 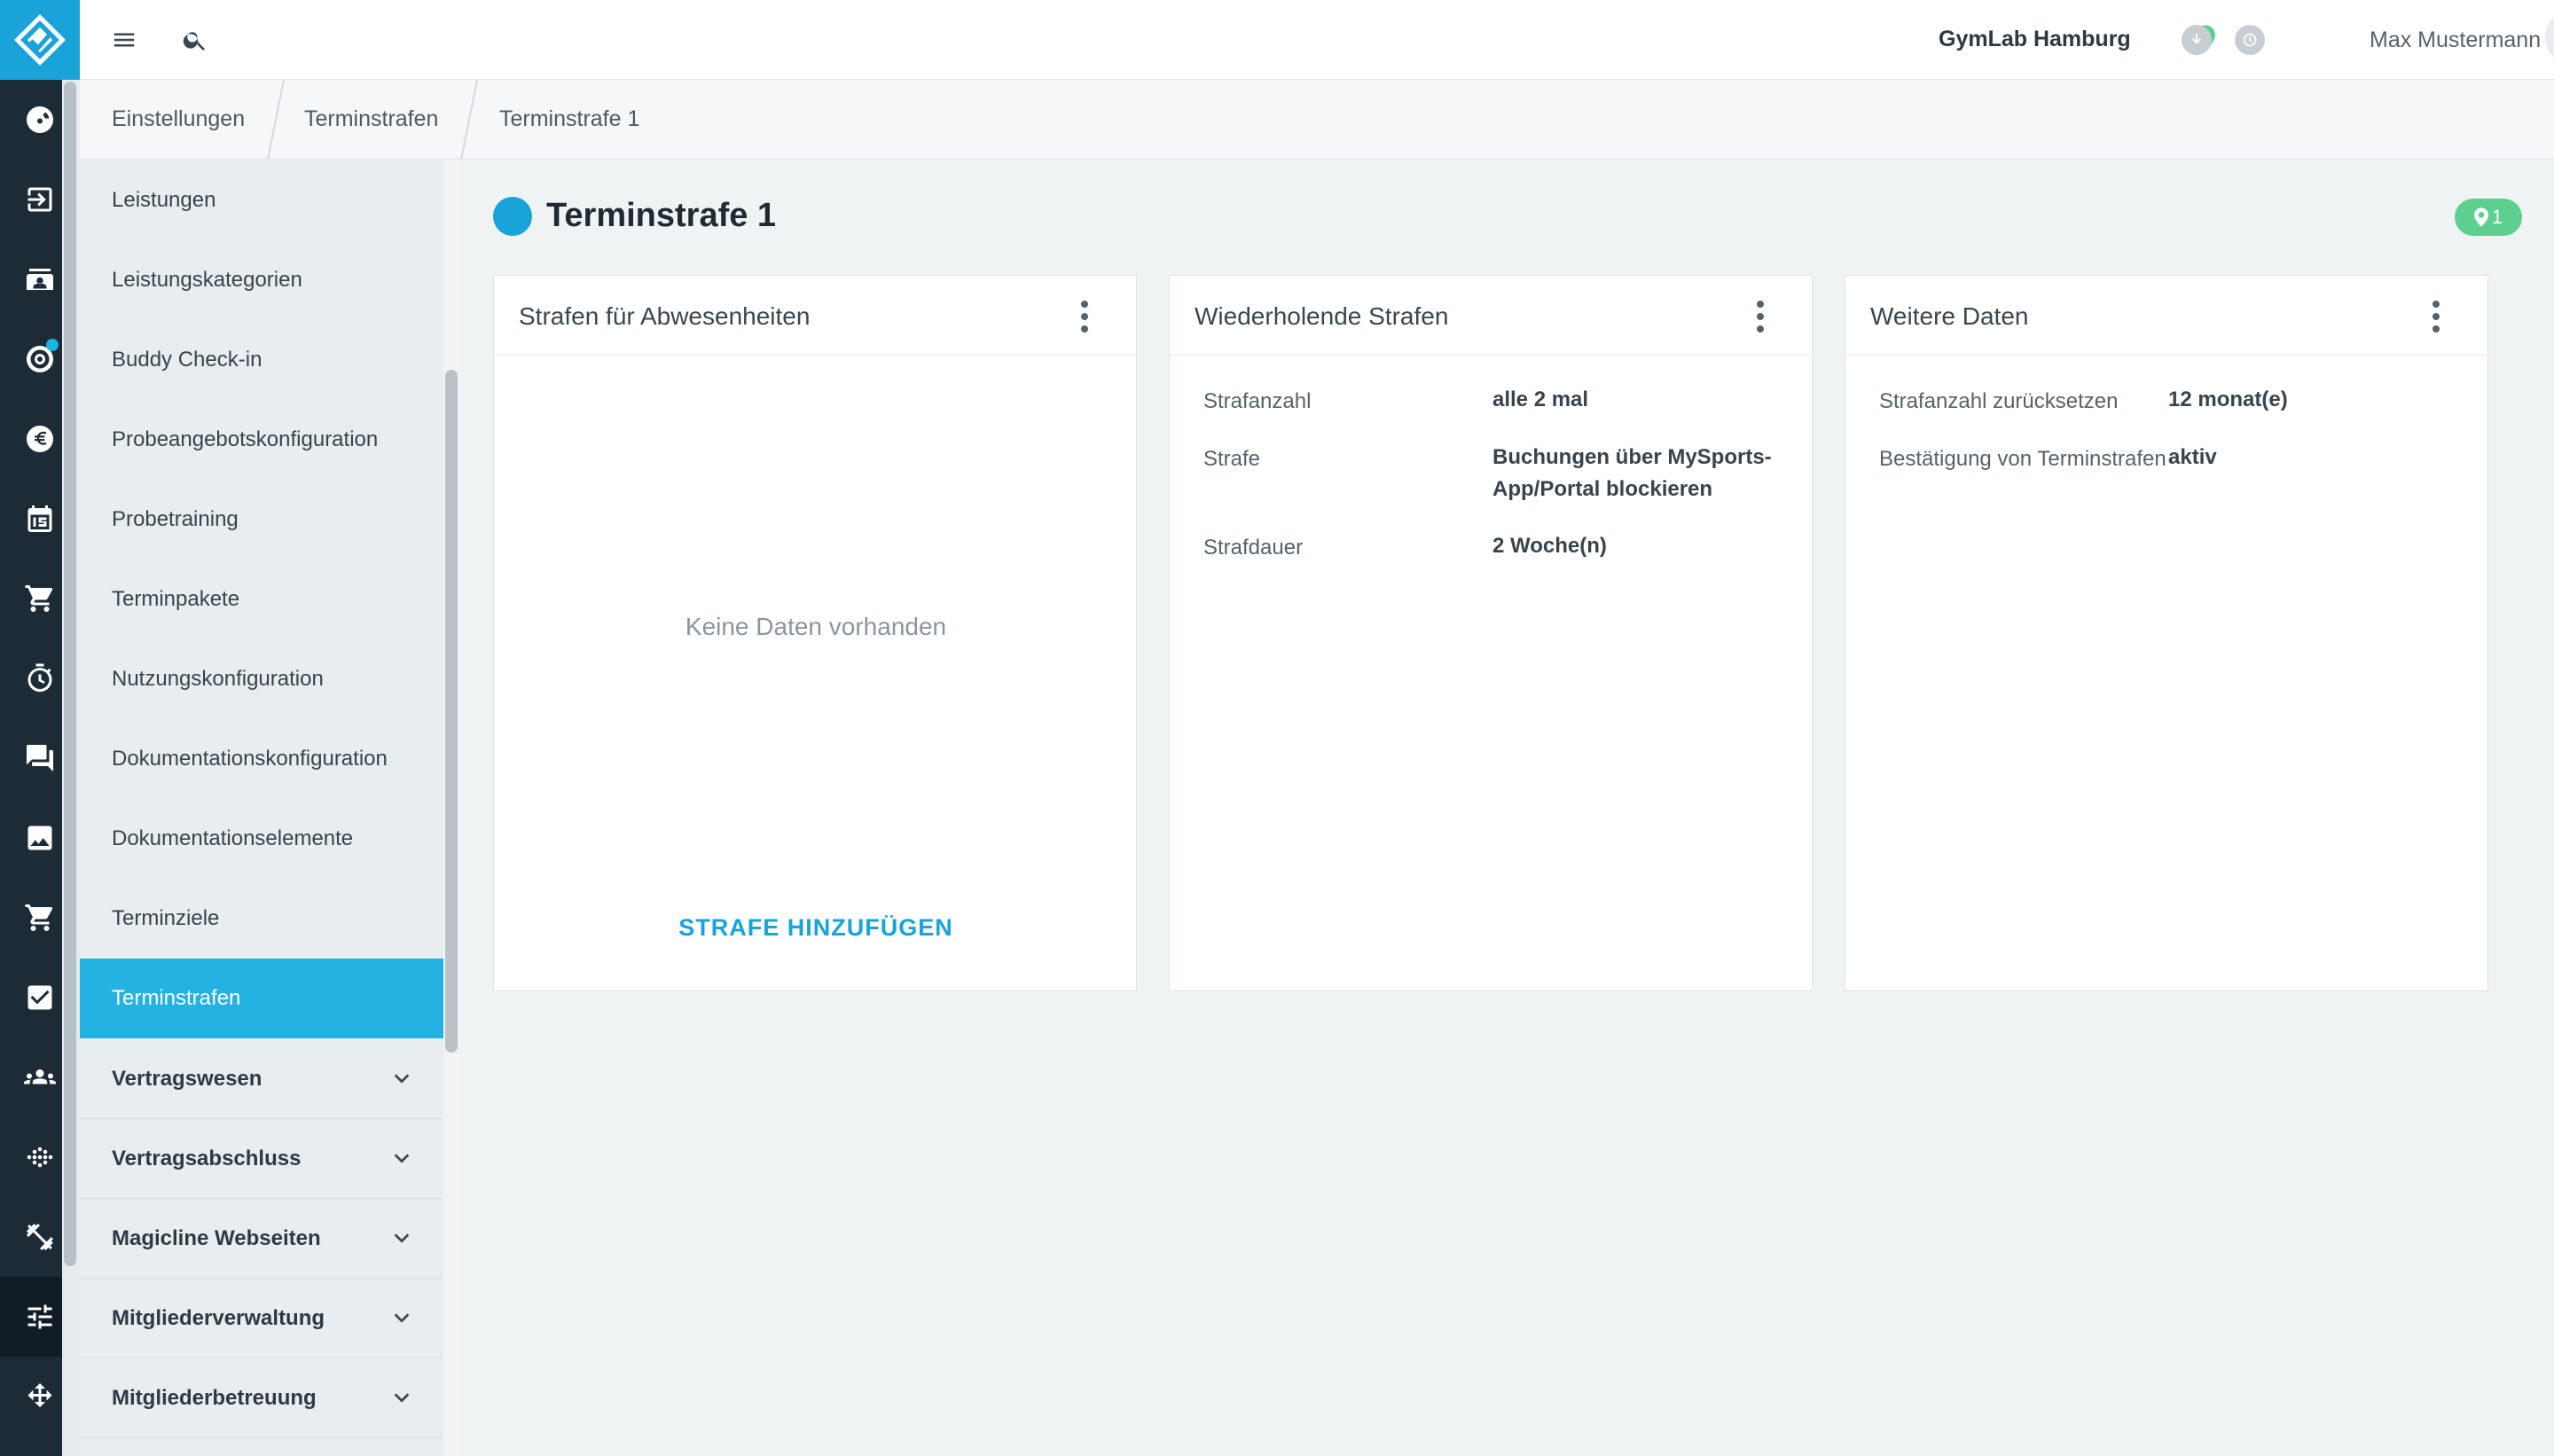 I want to click on search-icon, so click(x=195, y=40).